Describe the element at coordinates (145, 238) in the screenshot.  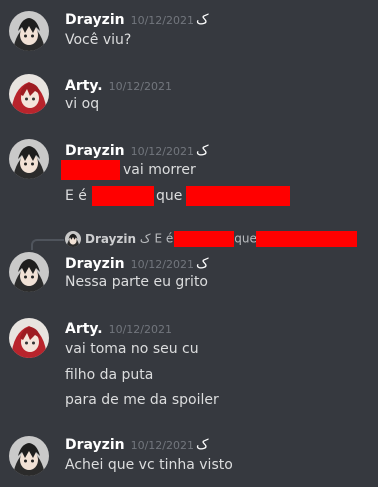
I see `reply-user-tag: ک` at that location.